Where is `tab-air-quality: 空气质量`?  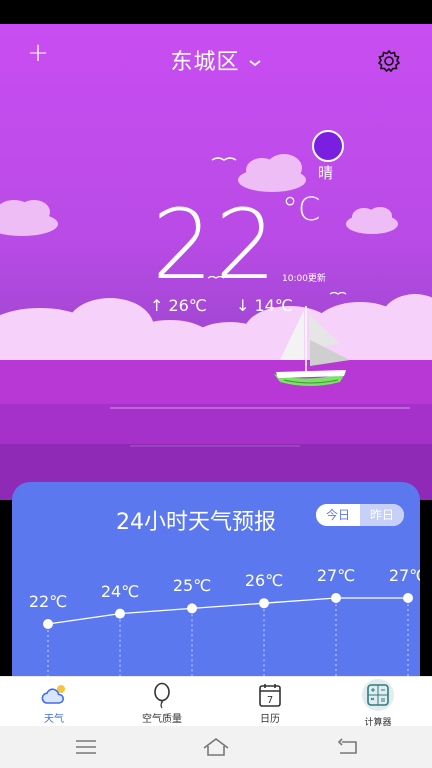 tab-air-quality: 空气质量 is located at coordinates (162, 702).